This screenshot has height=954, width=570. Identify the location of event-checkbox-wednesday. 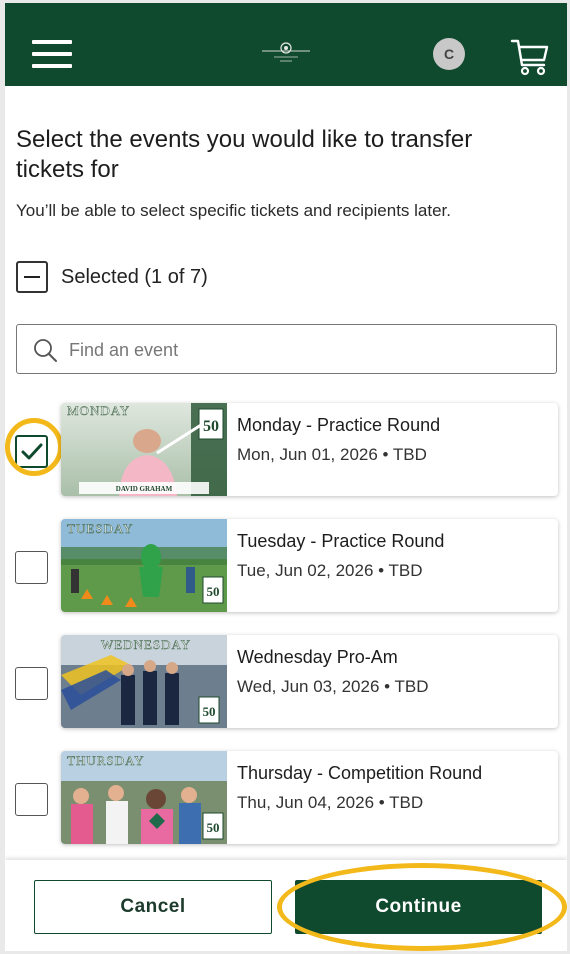
(31, 683).